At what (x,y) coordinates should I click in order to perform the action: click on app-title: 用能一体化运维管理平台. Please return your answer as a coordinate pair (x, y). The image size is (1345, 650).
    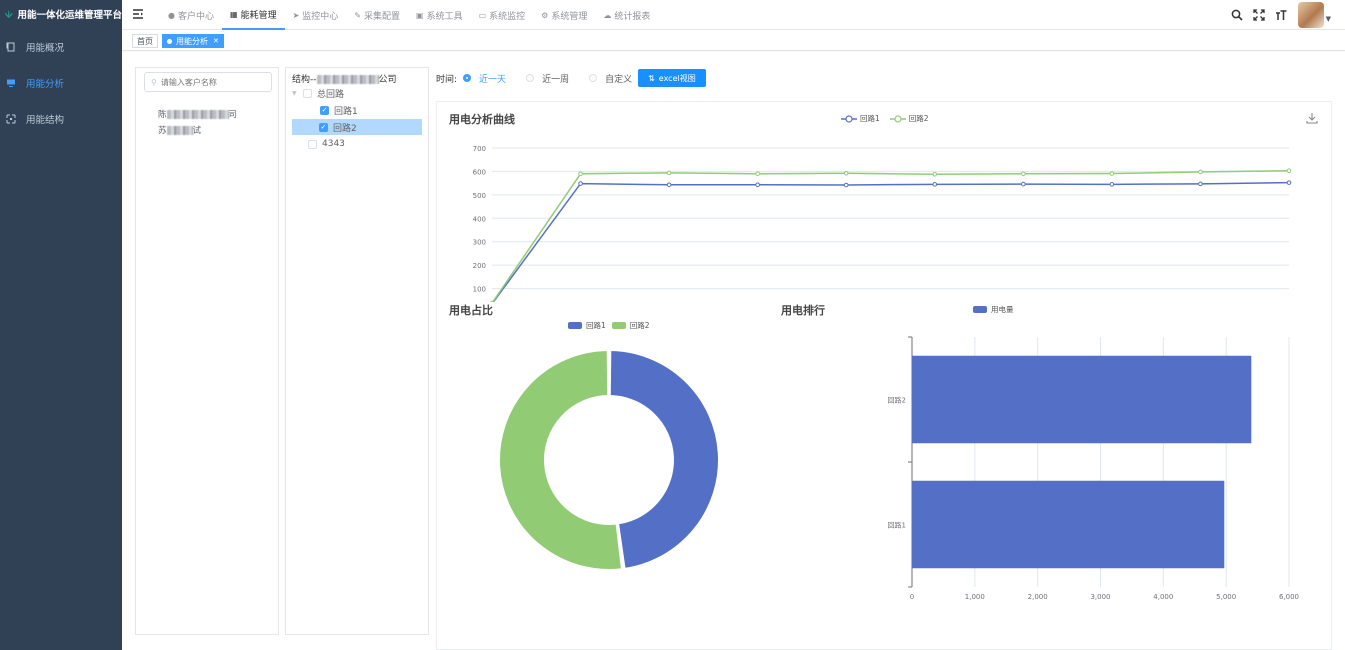
    Looking at the image, I should click on (69, 15).